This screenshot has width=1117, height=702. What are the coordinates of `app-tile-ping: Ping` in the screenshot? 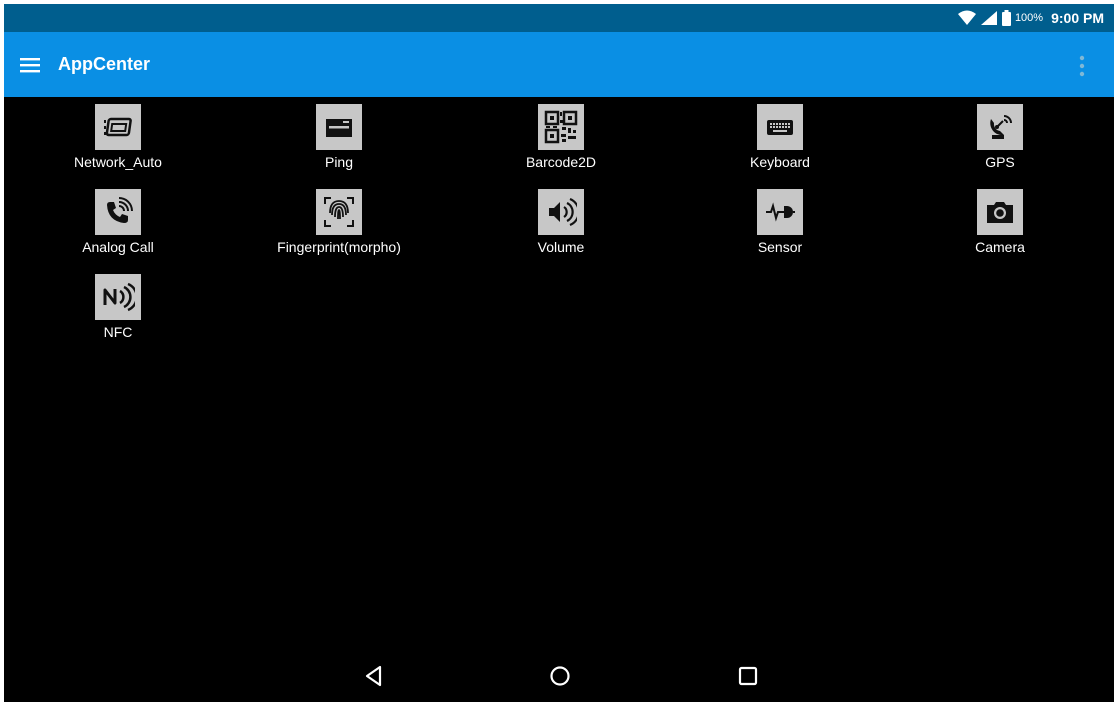 It's located at (339, 144).